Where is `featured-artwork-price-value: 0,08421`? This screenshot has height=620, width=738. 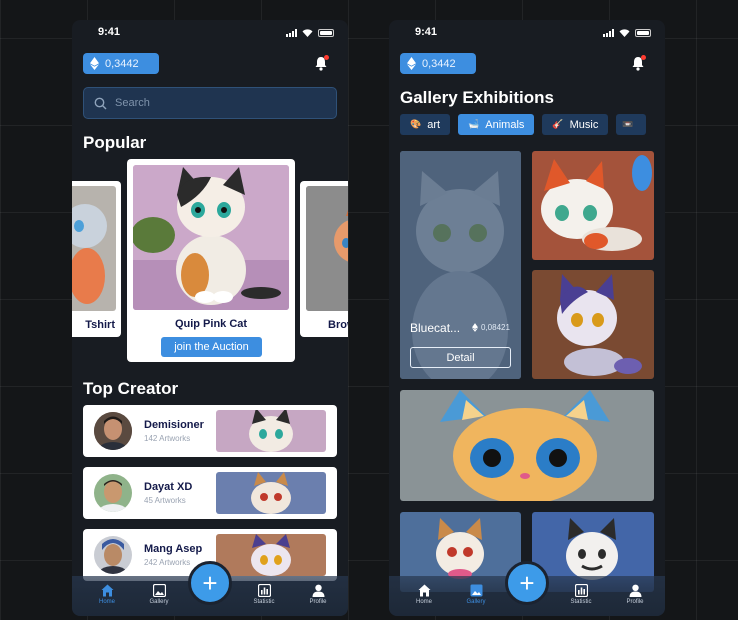 featured-artwork-price-value: 0,08421 is located at coordinates (495, 327).